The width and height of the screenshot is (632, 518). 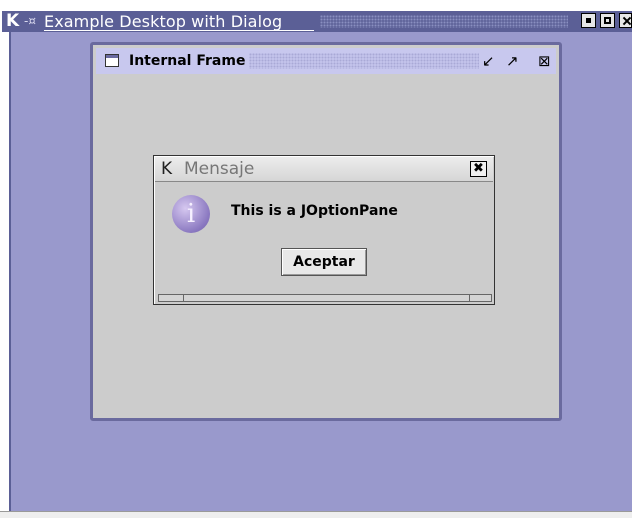 What do you see at coordinates (625, 20) in the screenshot?
I see `close-icon` at bounding box center [625, 20].